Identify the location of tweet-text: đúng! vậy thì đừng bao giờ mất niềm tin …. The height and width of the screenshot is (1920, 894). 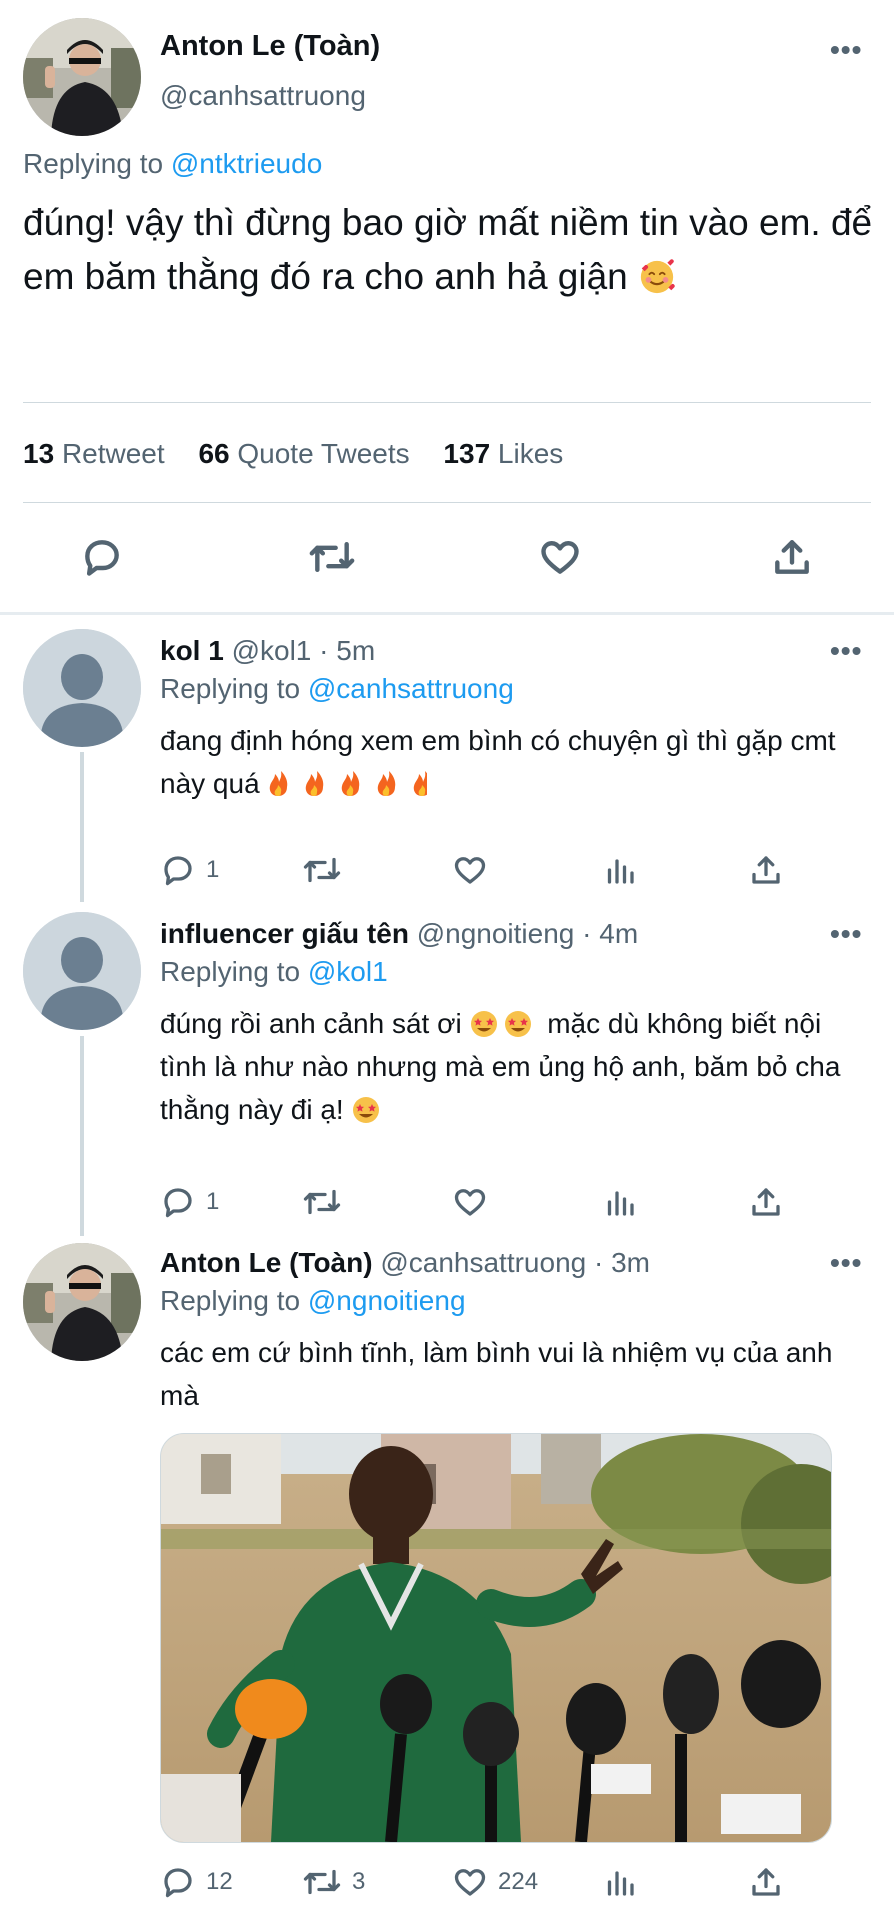
(448, 250).